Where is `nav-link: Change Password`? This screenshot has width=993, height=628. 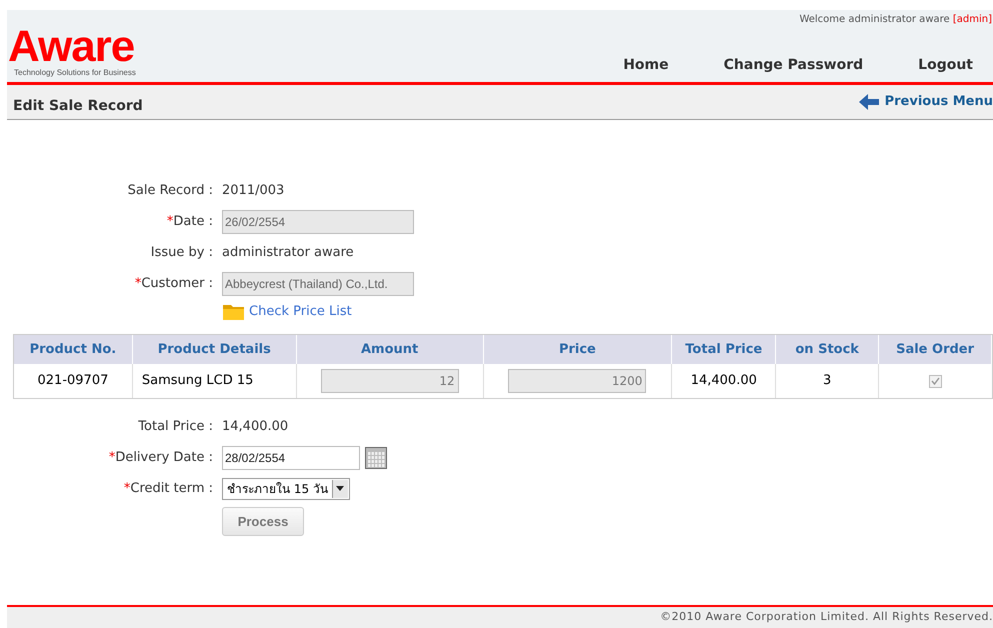
nav-link: Change Password is located at coordinates (794, 65).